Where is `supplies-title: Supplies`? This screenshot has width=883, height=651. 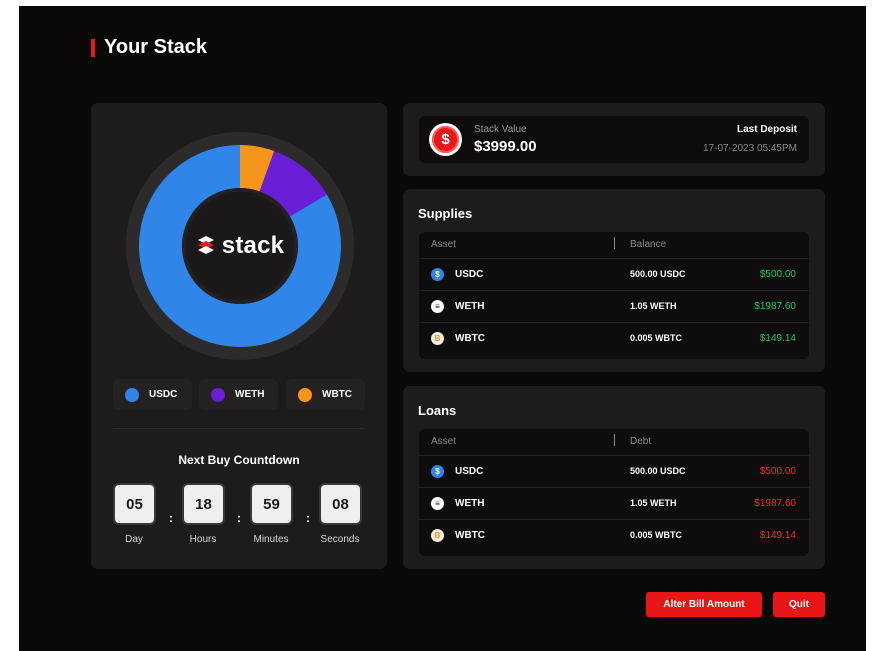
supplies-title: Supplies is located at coordinates (445, 213).